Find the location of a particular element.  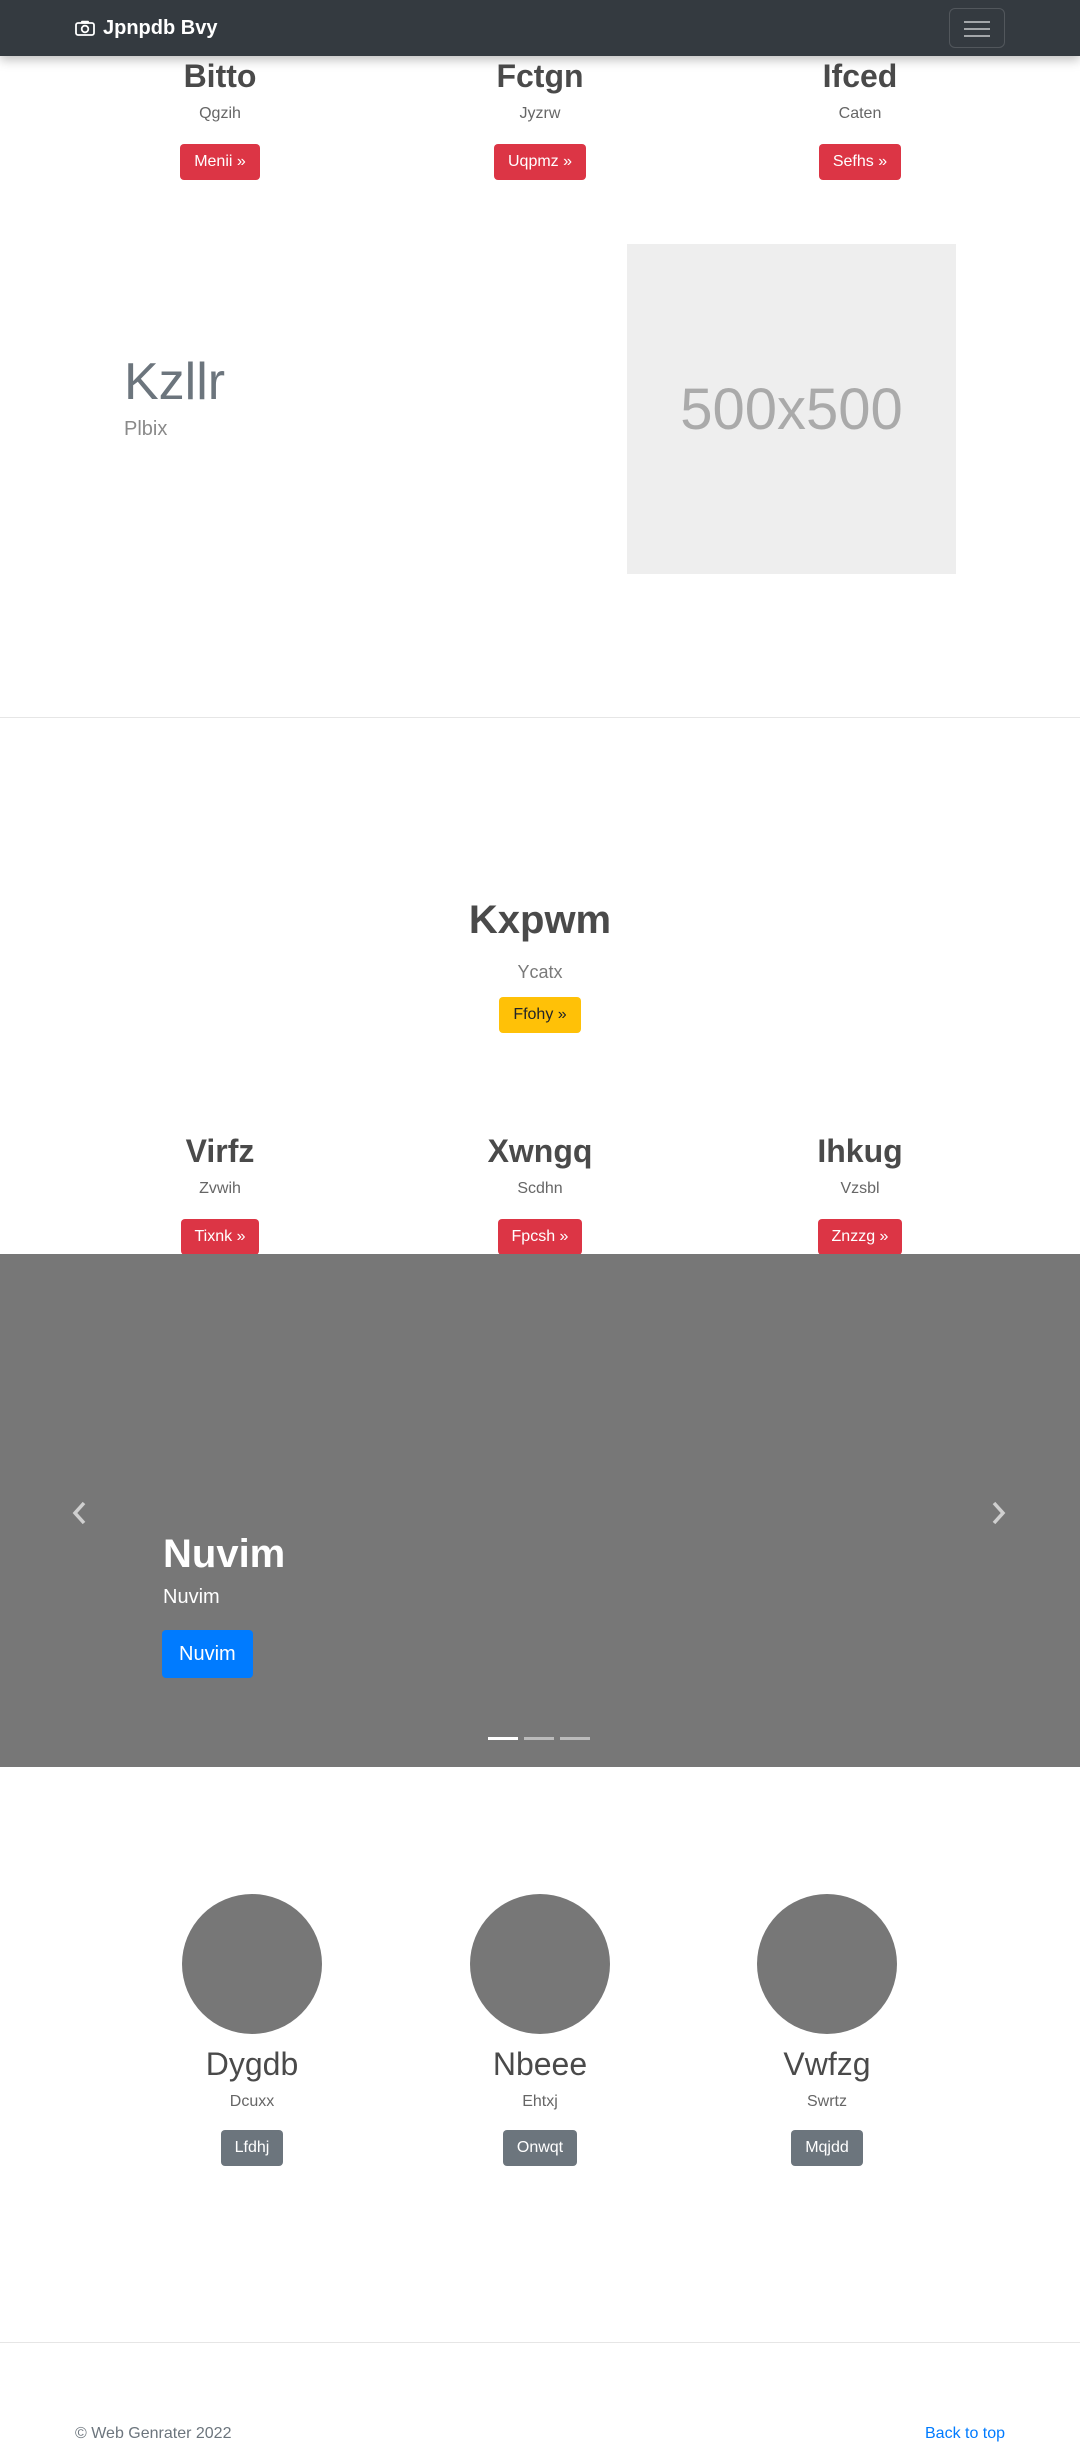

carousel-indicators is located at coordinates (539, 1738).